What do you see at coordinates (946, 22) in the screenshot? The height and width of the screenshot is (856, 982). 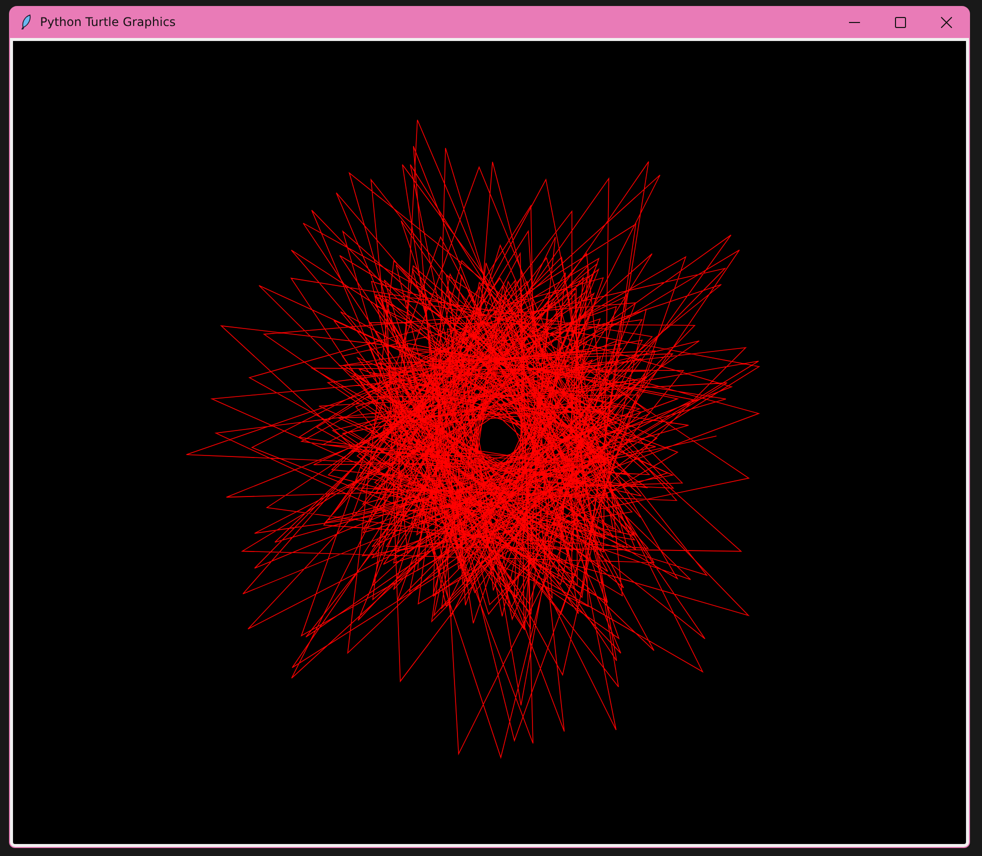 I see `close-icon` at bounding box center [946, 22].